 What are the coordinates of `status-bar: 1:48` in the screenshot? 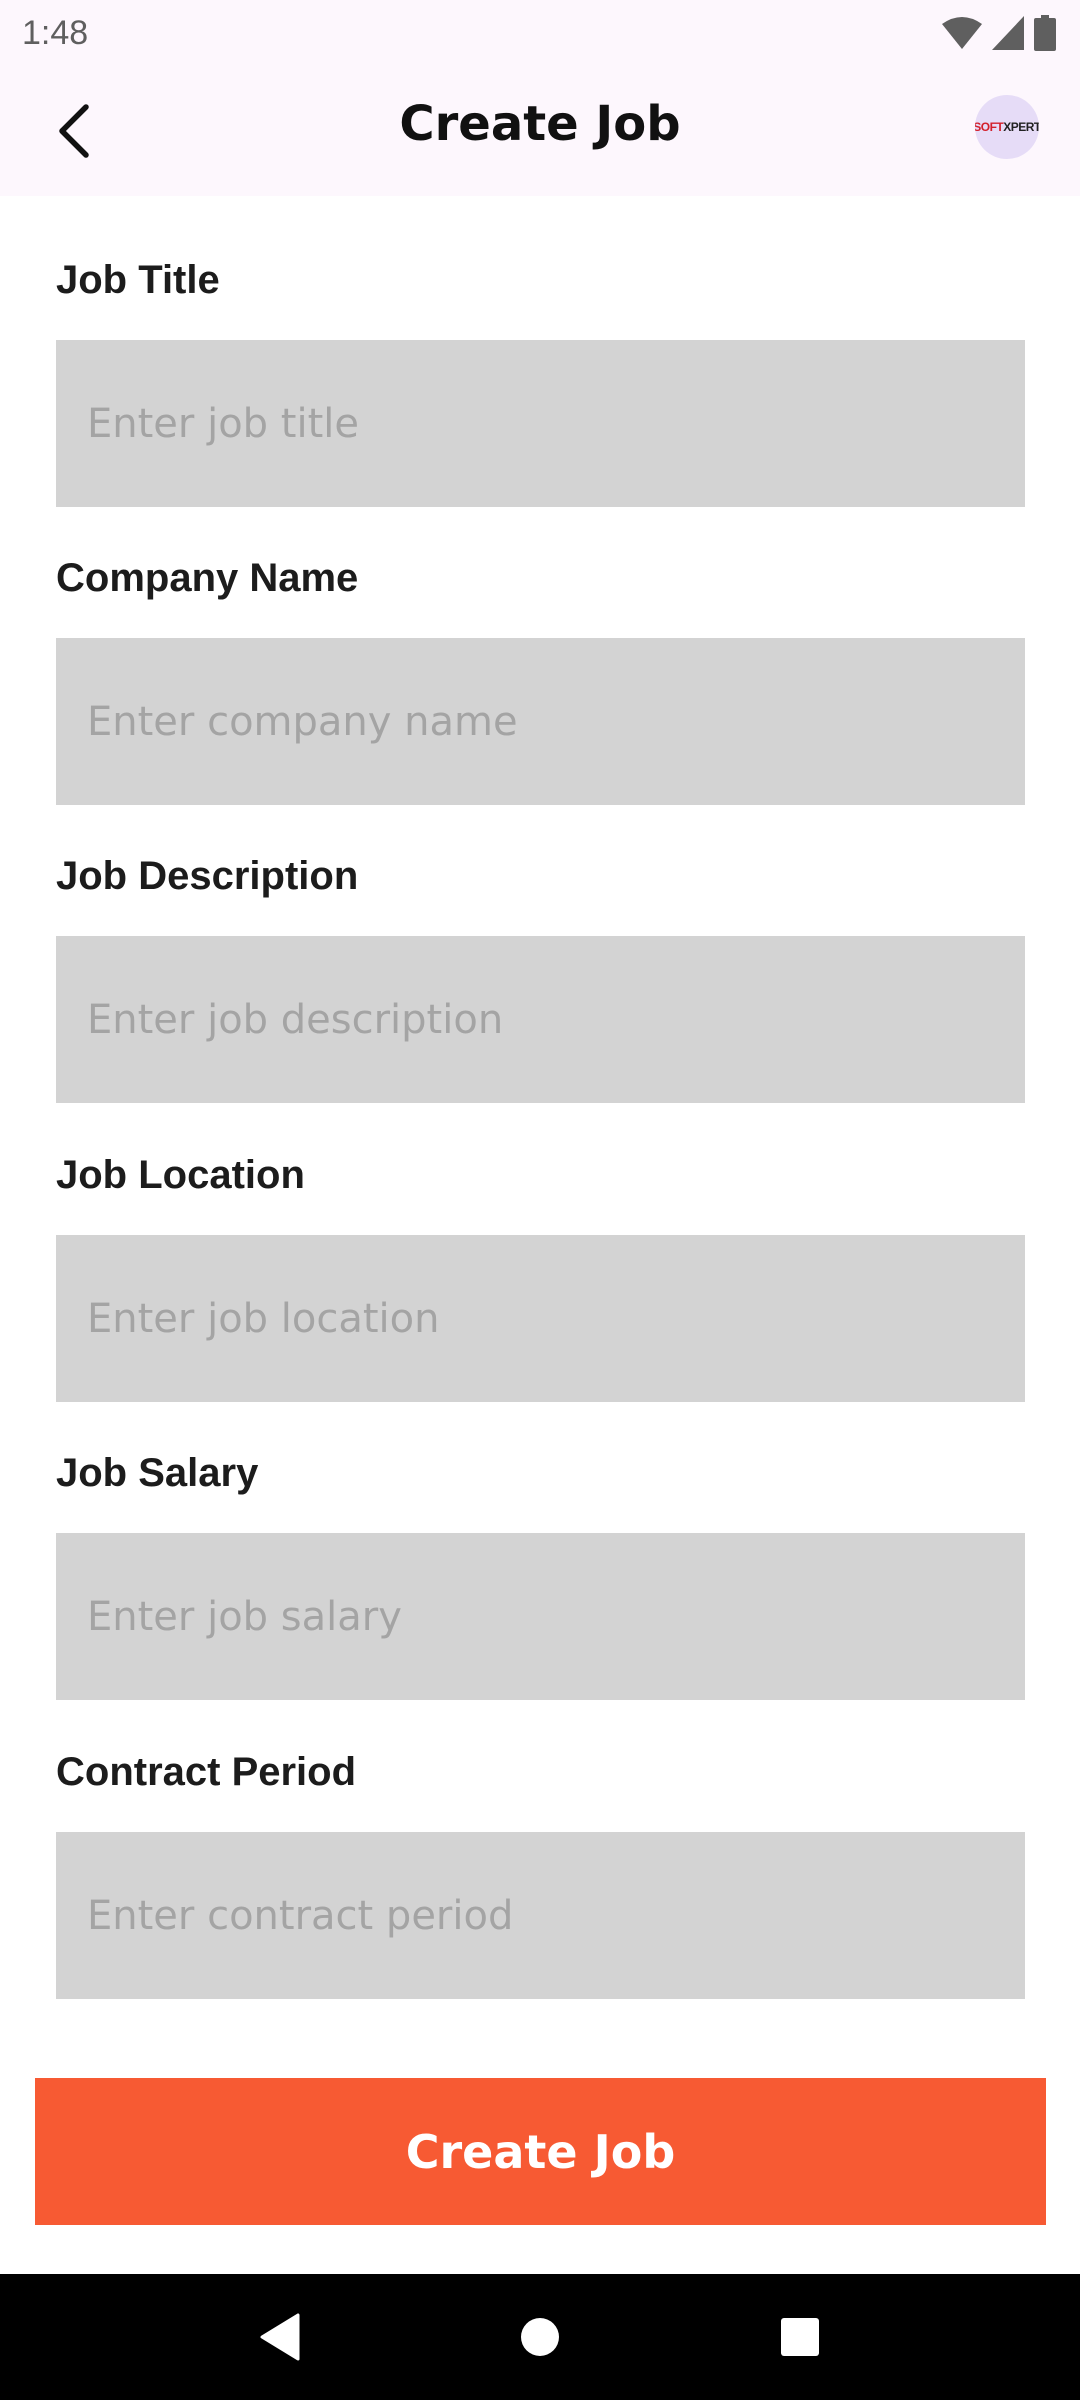 It's located at (540, 33).